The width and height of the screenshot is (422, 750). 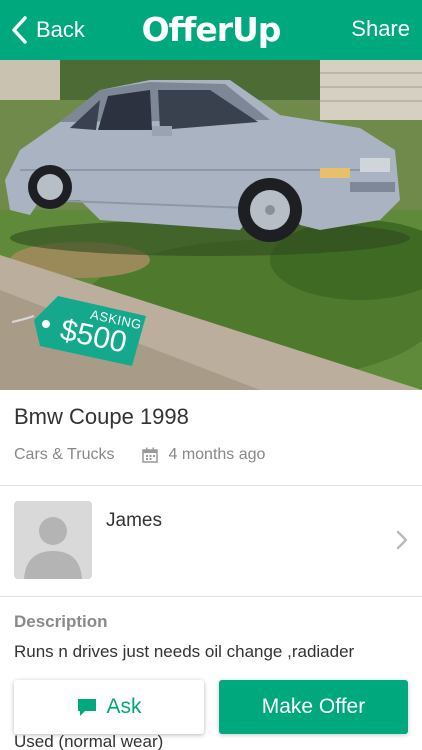 What do you see at coordinates (313, 707) in the screenshot?
I see `make-offer-button: Make Offer` at bounding box center [313, 707].